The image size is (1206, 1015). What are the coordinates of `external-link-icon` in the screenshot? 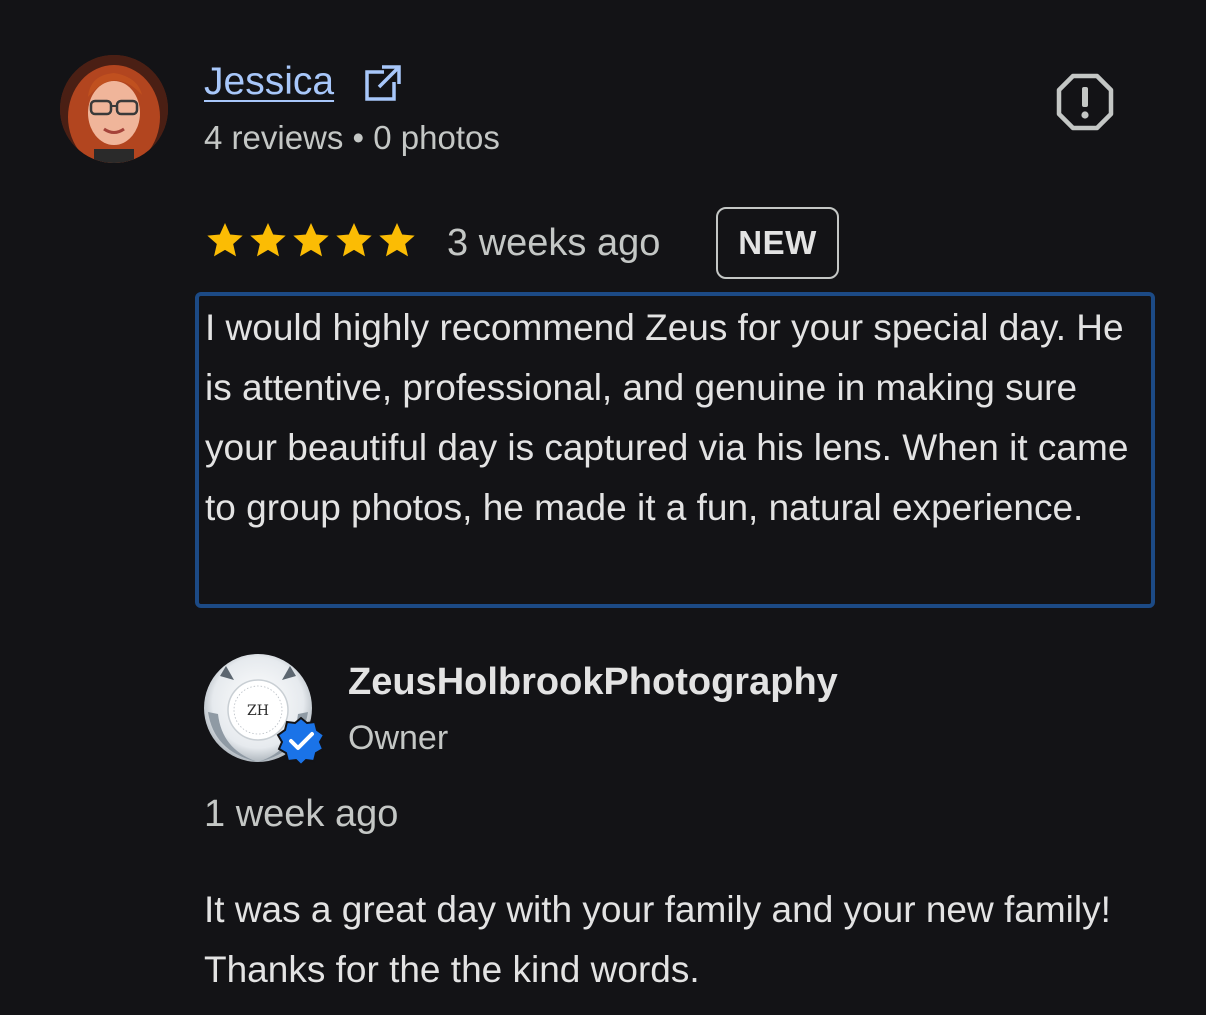 It's located at (382, 84).